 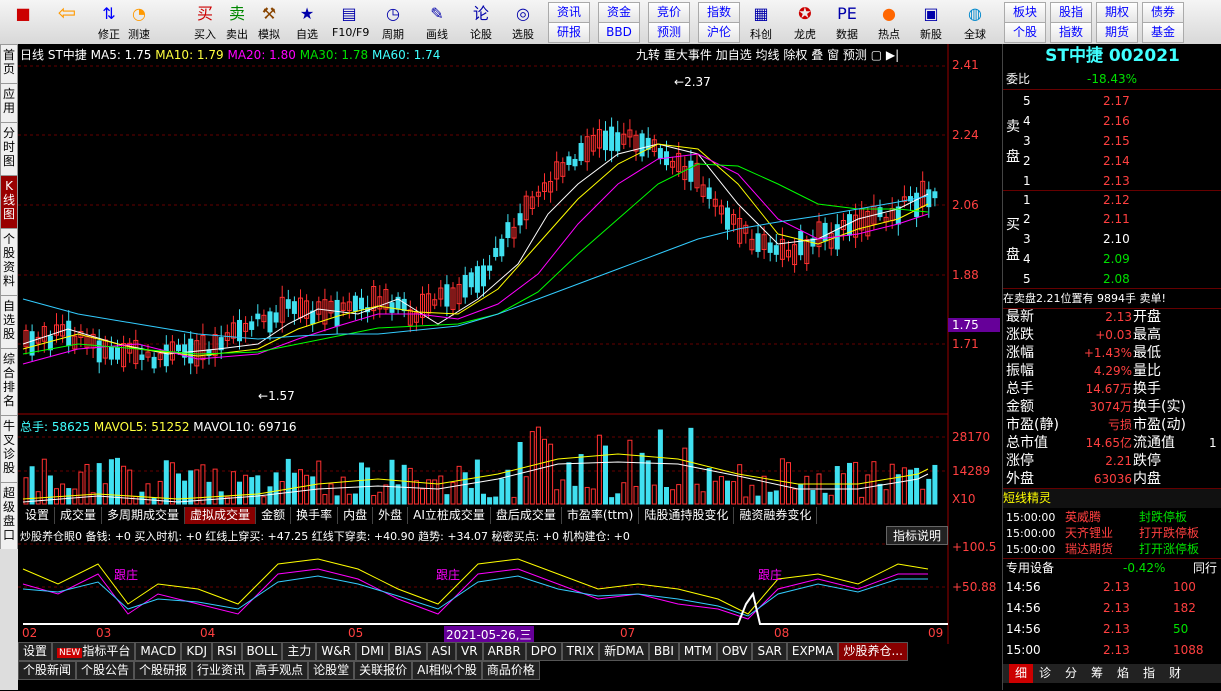 What do you see at coordinates (697, 651) in the screenshot?
I see `itab-mtm: MTM` at bounding box center [697, 651].